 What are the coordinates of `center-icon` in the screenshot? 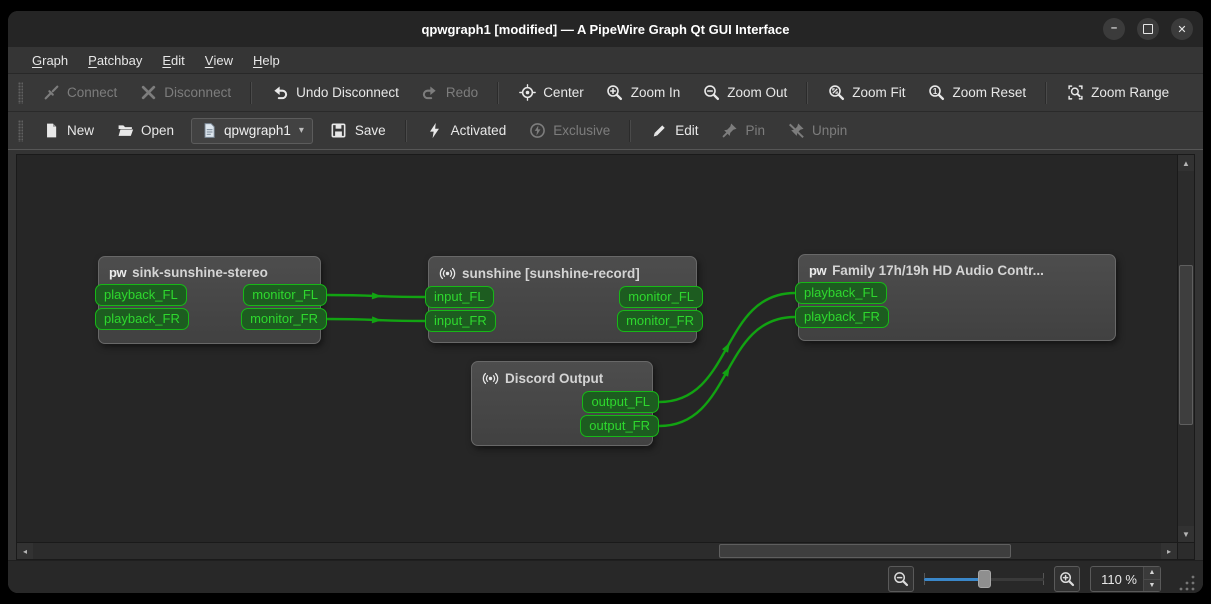 It's located at (527, 93).